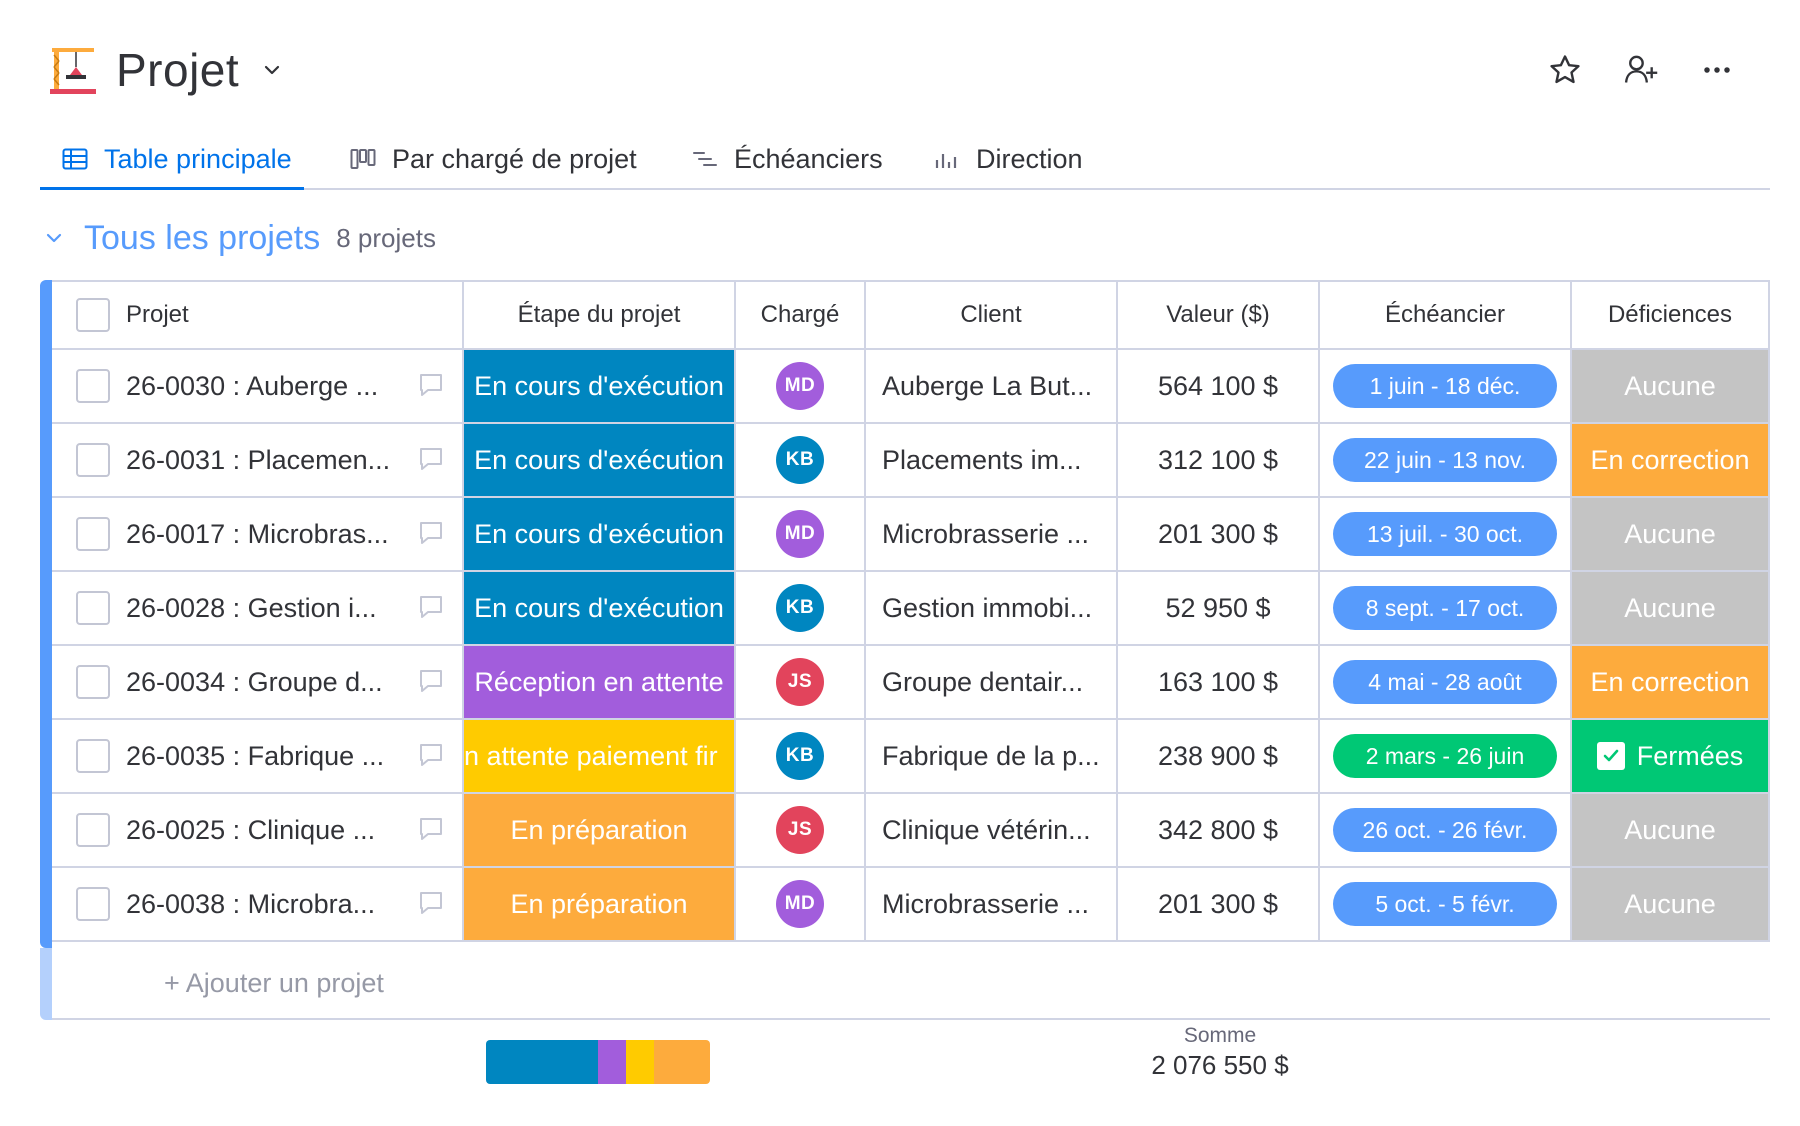 This screenshot has height=1126, width=1800. What do you see at coordinates (911, 984) in the screenshot?
I see `add-project-row: + Ajouter un projet` at bounding box center [911, 984].